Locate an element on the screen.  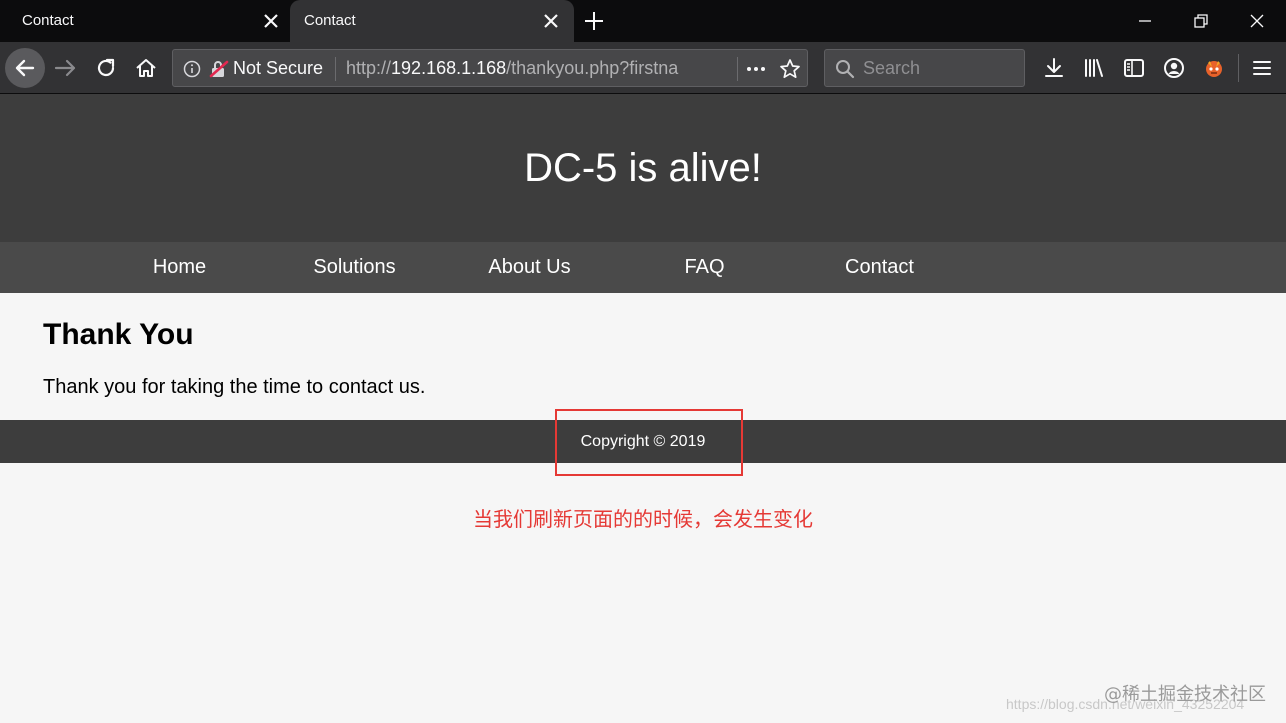
site-nav: Home Solutions About Us FAQ Contact is located at coordinates (643, 267).